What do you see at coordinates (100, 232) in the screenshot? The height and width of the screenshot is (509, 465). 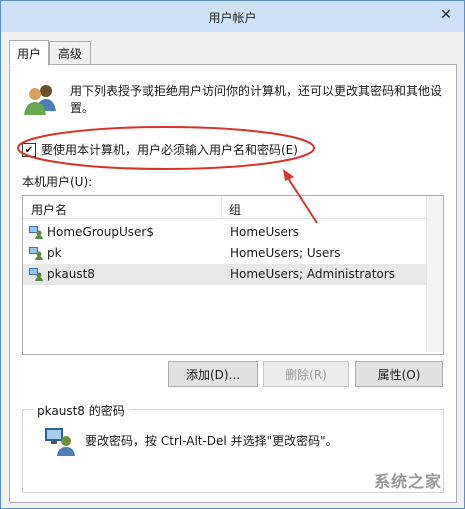 I see `user-name: HomeGroupUser$` at bounding box center [100, 232].